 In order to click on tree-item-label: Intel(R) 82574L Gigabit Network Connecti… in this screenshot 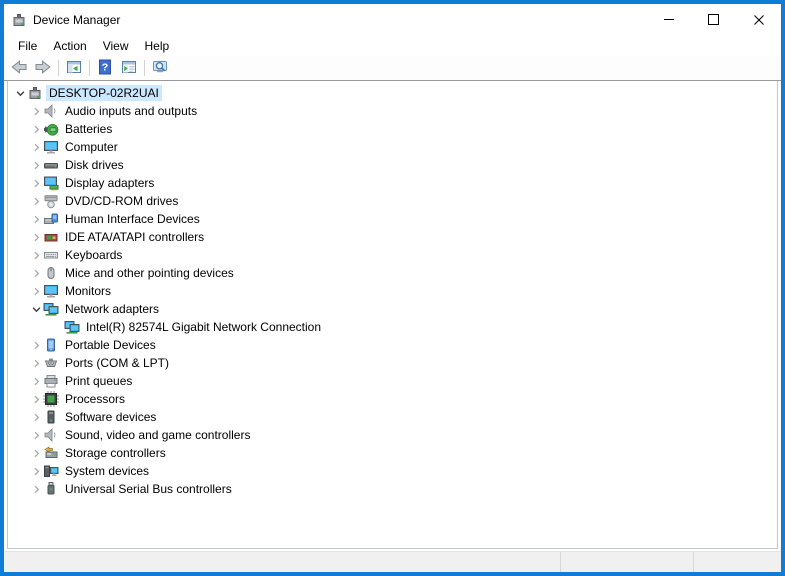, I will do `click(203, 327)`.